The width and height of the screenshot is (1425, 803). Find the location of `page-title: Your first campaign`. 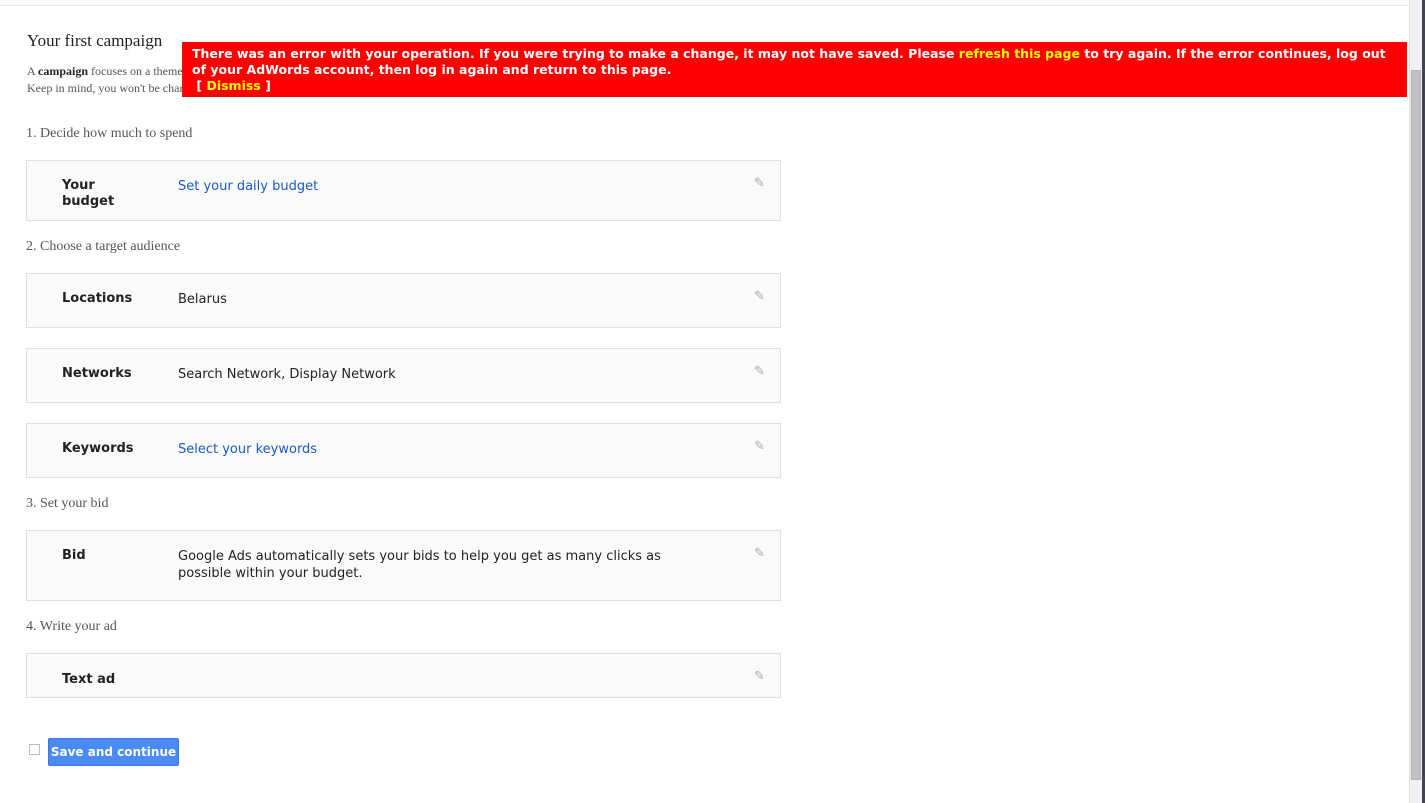

page-title: Your first campaign is located at coordinates (95, 40).